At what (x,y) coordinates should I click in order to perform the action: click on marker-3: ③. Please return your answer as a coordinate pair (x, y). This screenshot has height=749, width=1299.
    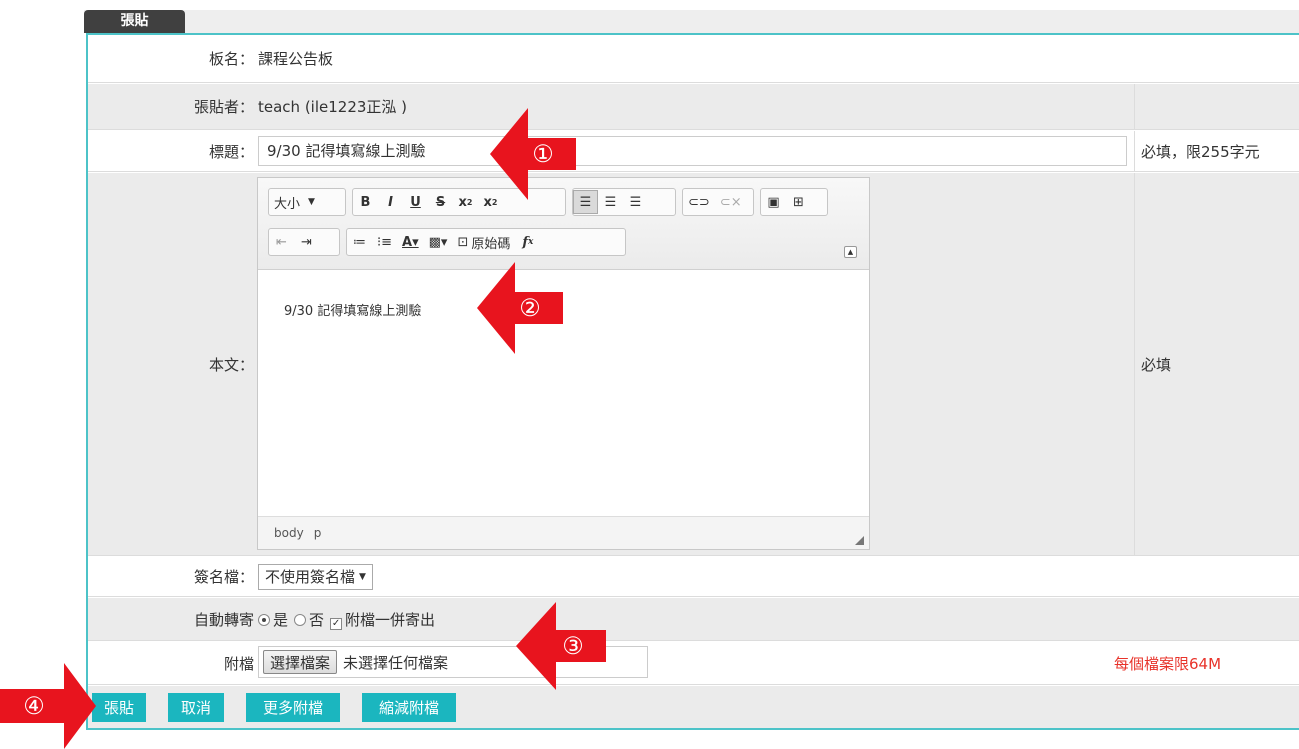
    Looking at the image, I should click on (573, 646).